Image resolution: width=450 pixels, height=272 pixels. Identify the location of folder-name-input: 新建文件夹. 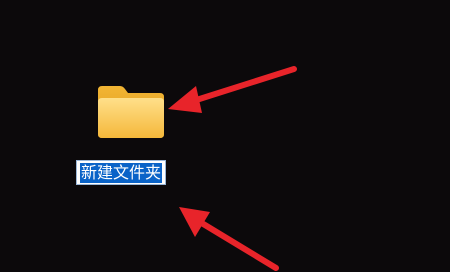
(121, 172).